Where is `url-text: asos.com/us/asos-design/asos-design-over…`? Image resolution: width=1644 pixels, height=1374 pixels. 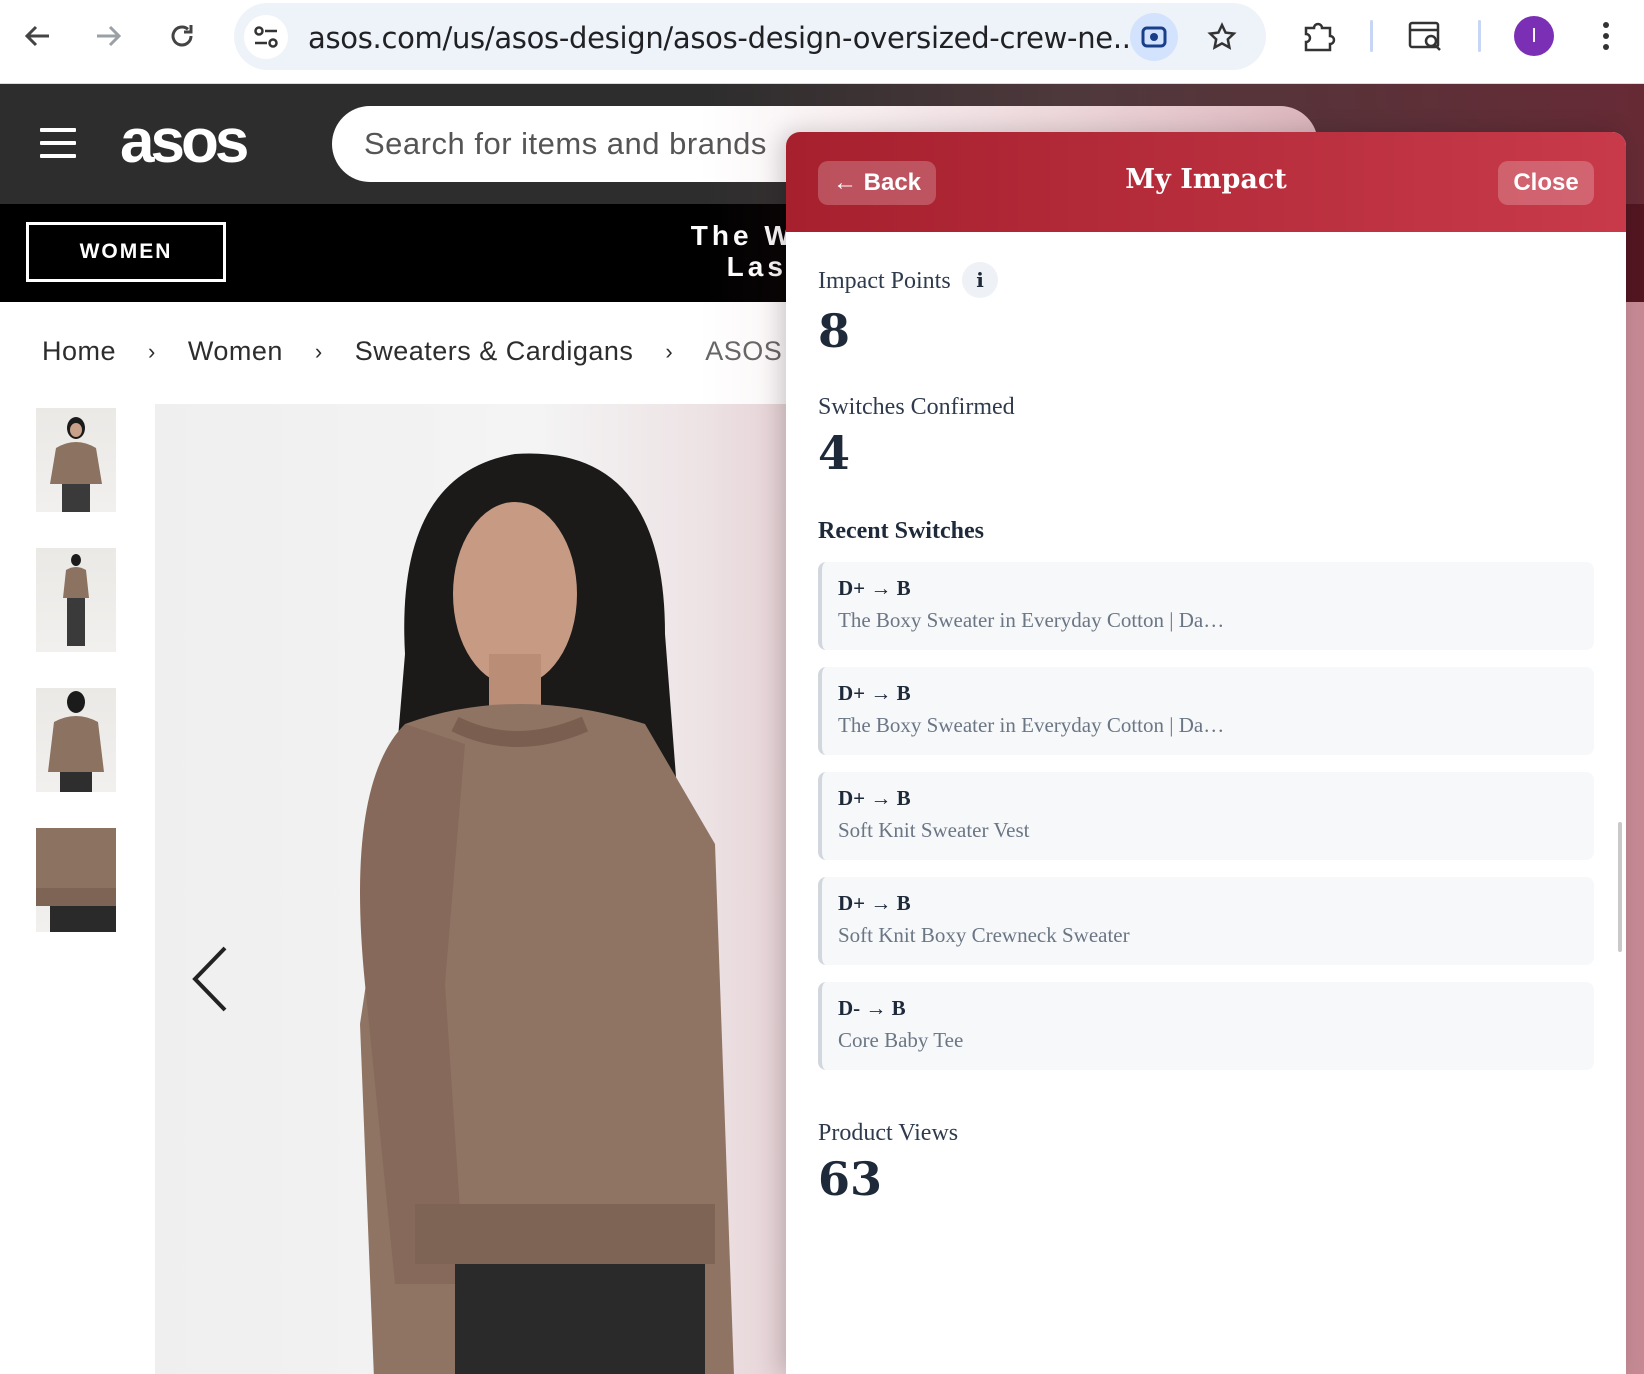 url-text: asos.com/us/asos-design/asos-design-over… is located at coordinates (724, 38).